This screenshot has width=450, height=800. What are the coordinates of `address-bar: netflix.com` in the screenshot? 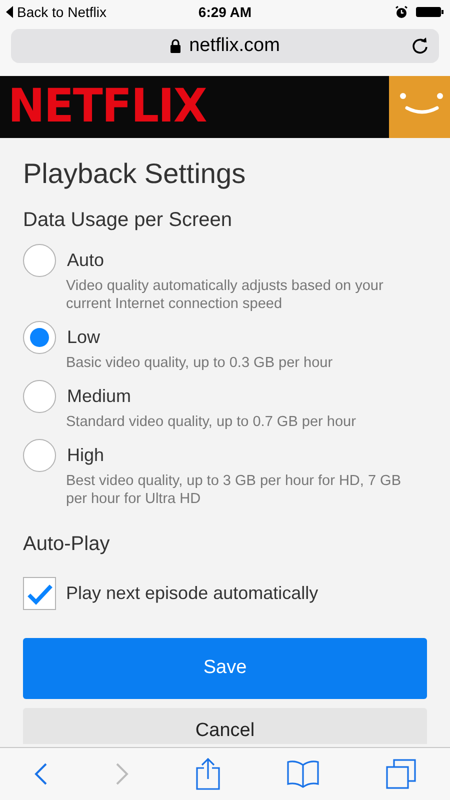 It's located at (225, 46).